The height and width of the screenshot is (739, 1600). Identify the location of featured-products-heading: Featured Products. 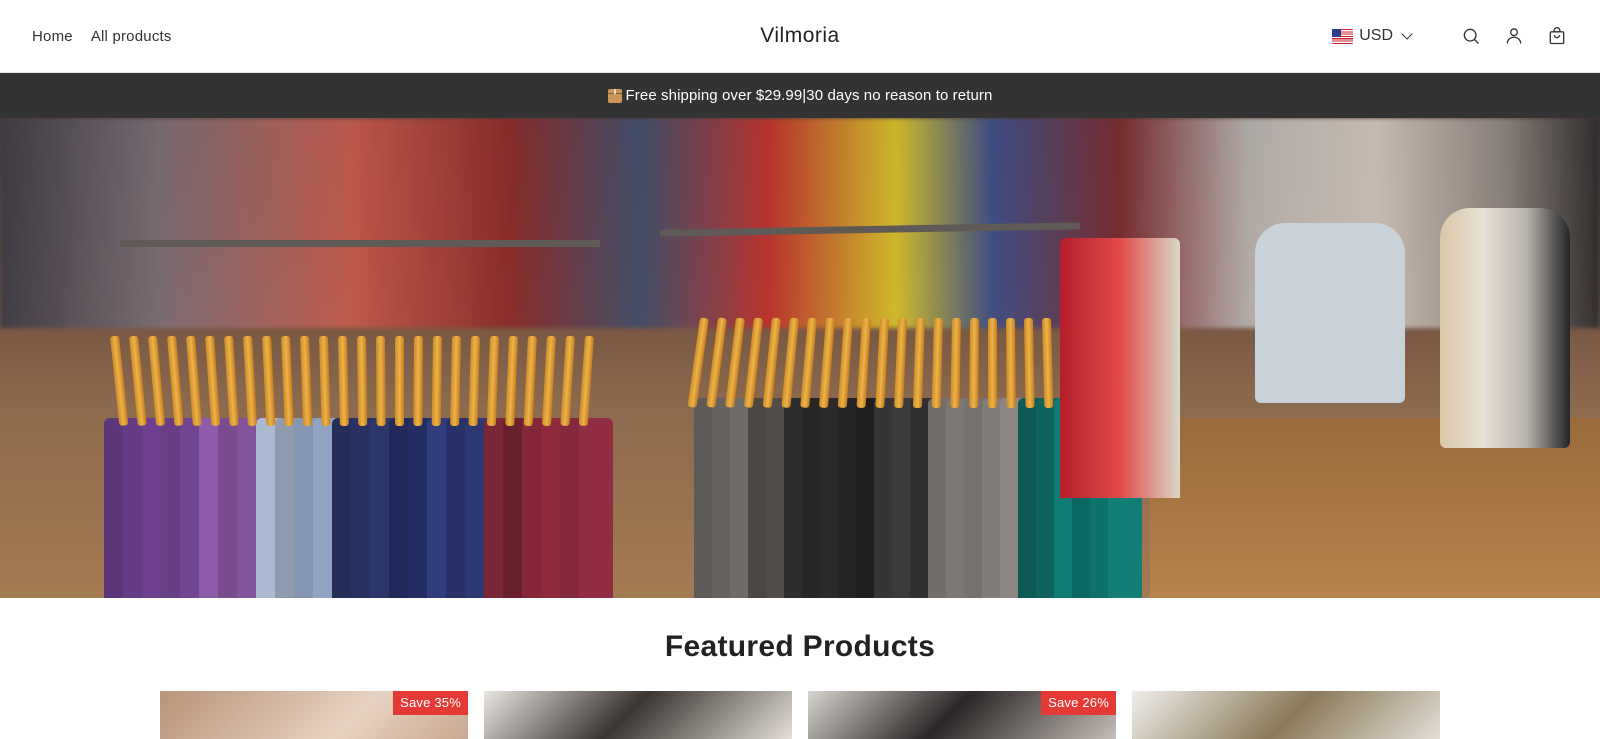
(800, 646).